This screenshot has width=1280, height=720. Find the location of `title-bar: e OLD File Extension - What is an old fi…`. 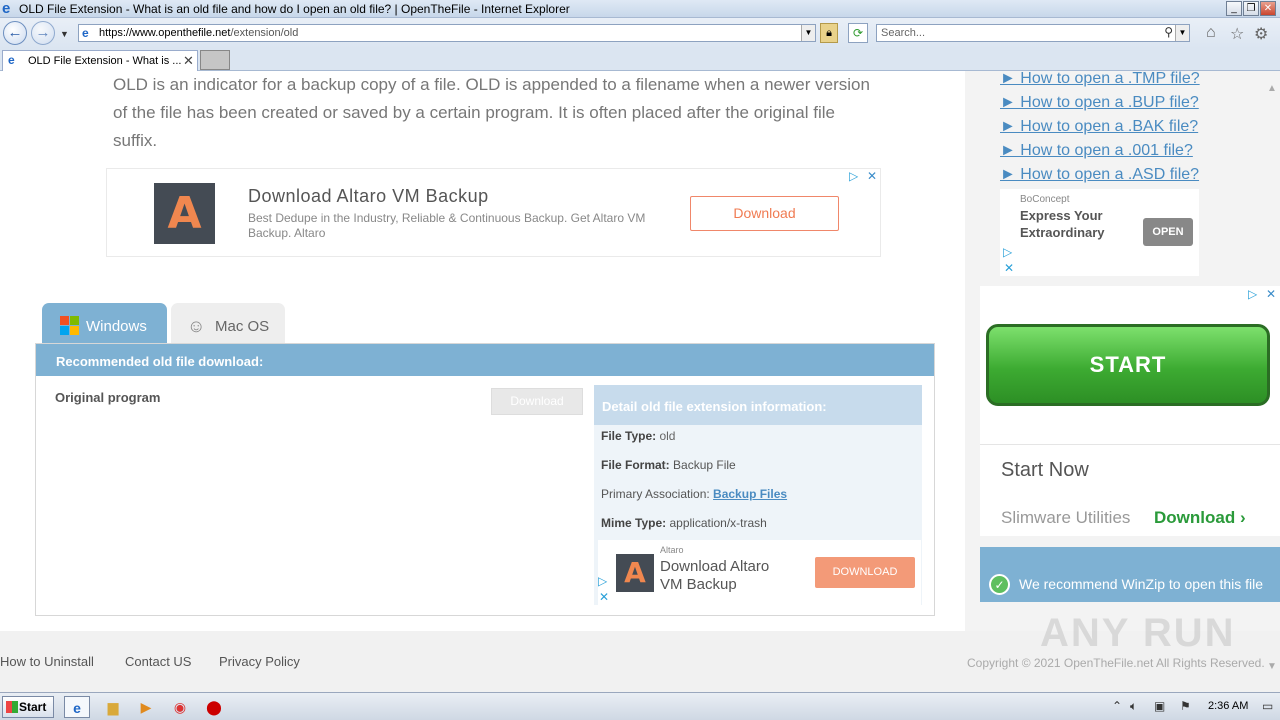

title-bar: e OLD File Extension - What is an old fi… is located at coordinates (640, 9).